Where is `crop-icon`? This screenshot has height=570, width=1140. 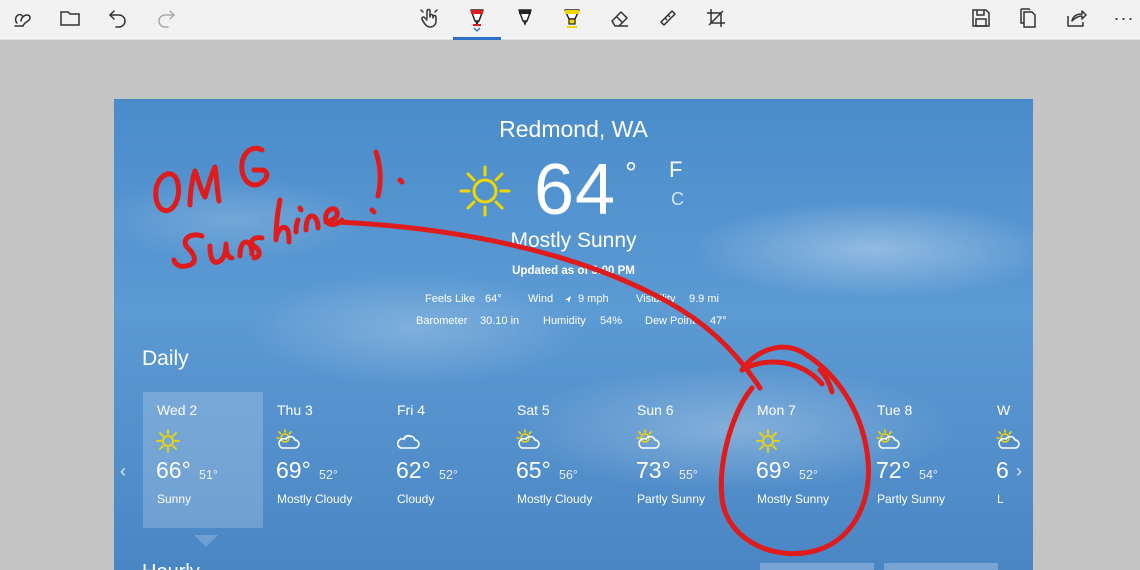
crop-icon is located at coordinates (716, 18).